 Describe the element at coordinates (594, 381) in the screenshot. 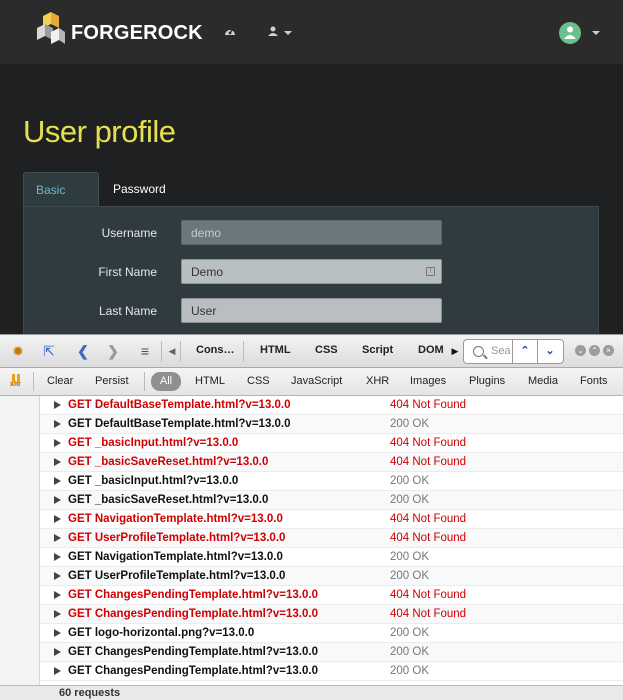

I see `filter-fonts: Fonts` at that location.